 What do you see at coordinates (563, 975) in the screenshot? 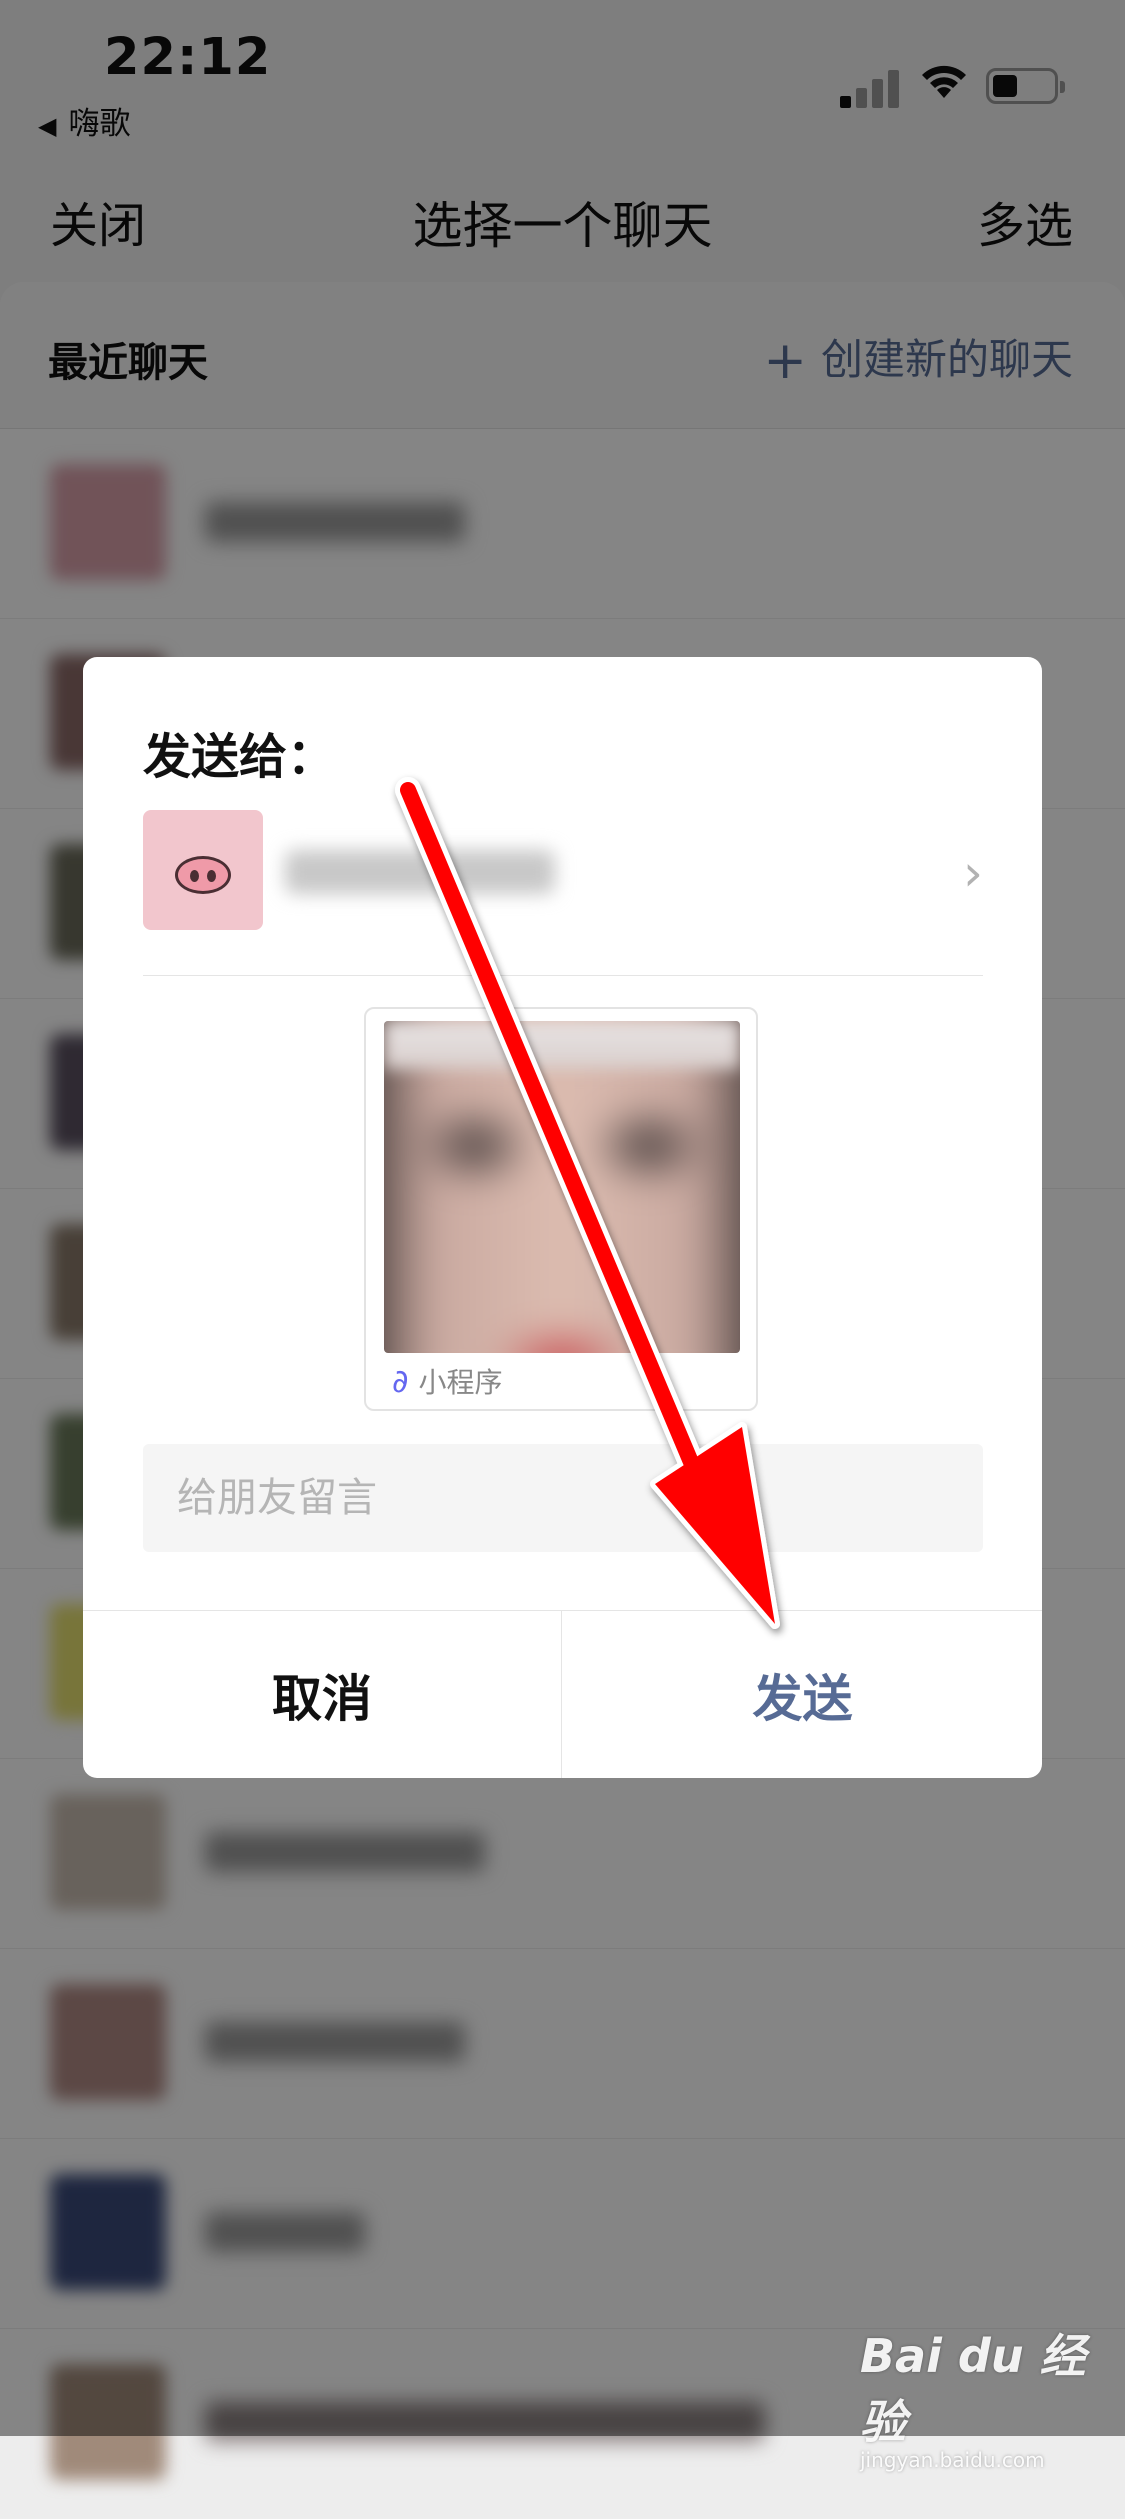
I see `divider` at bounding box center [563, 975].